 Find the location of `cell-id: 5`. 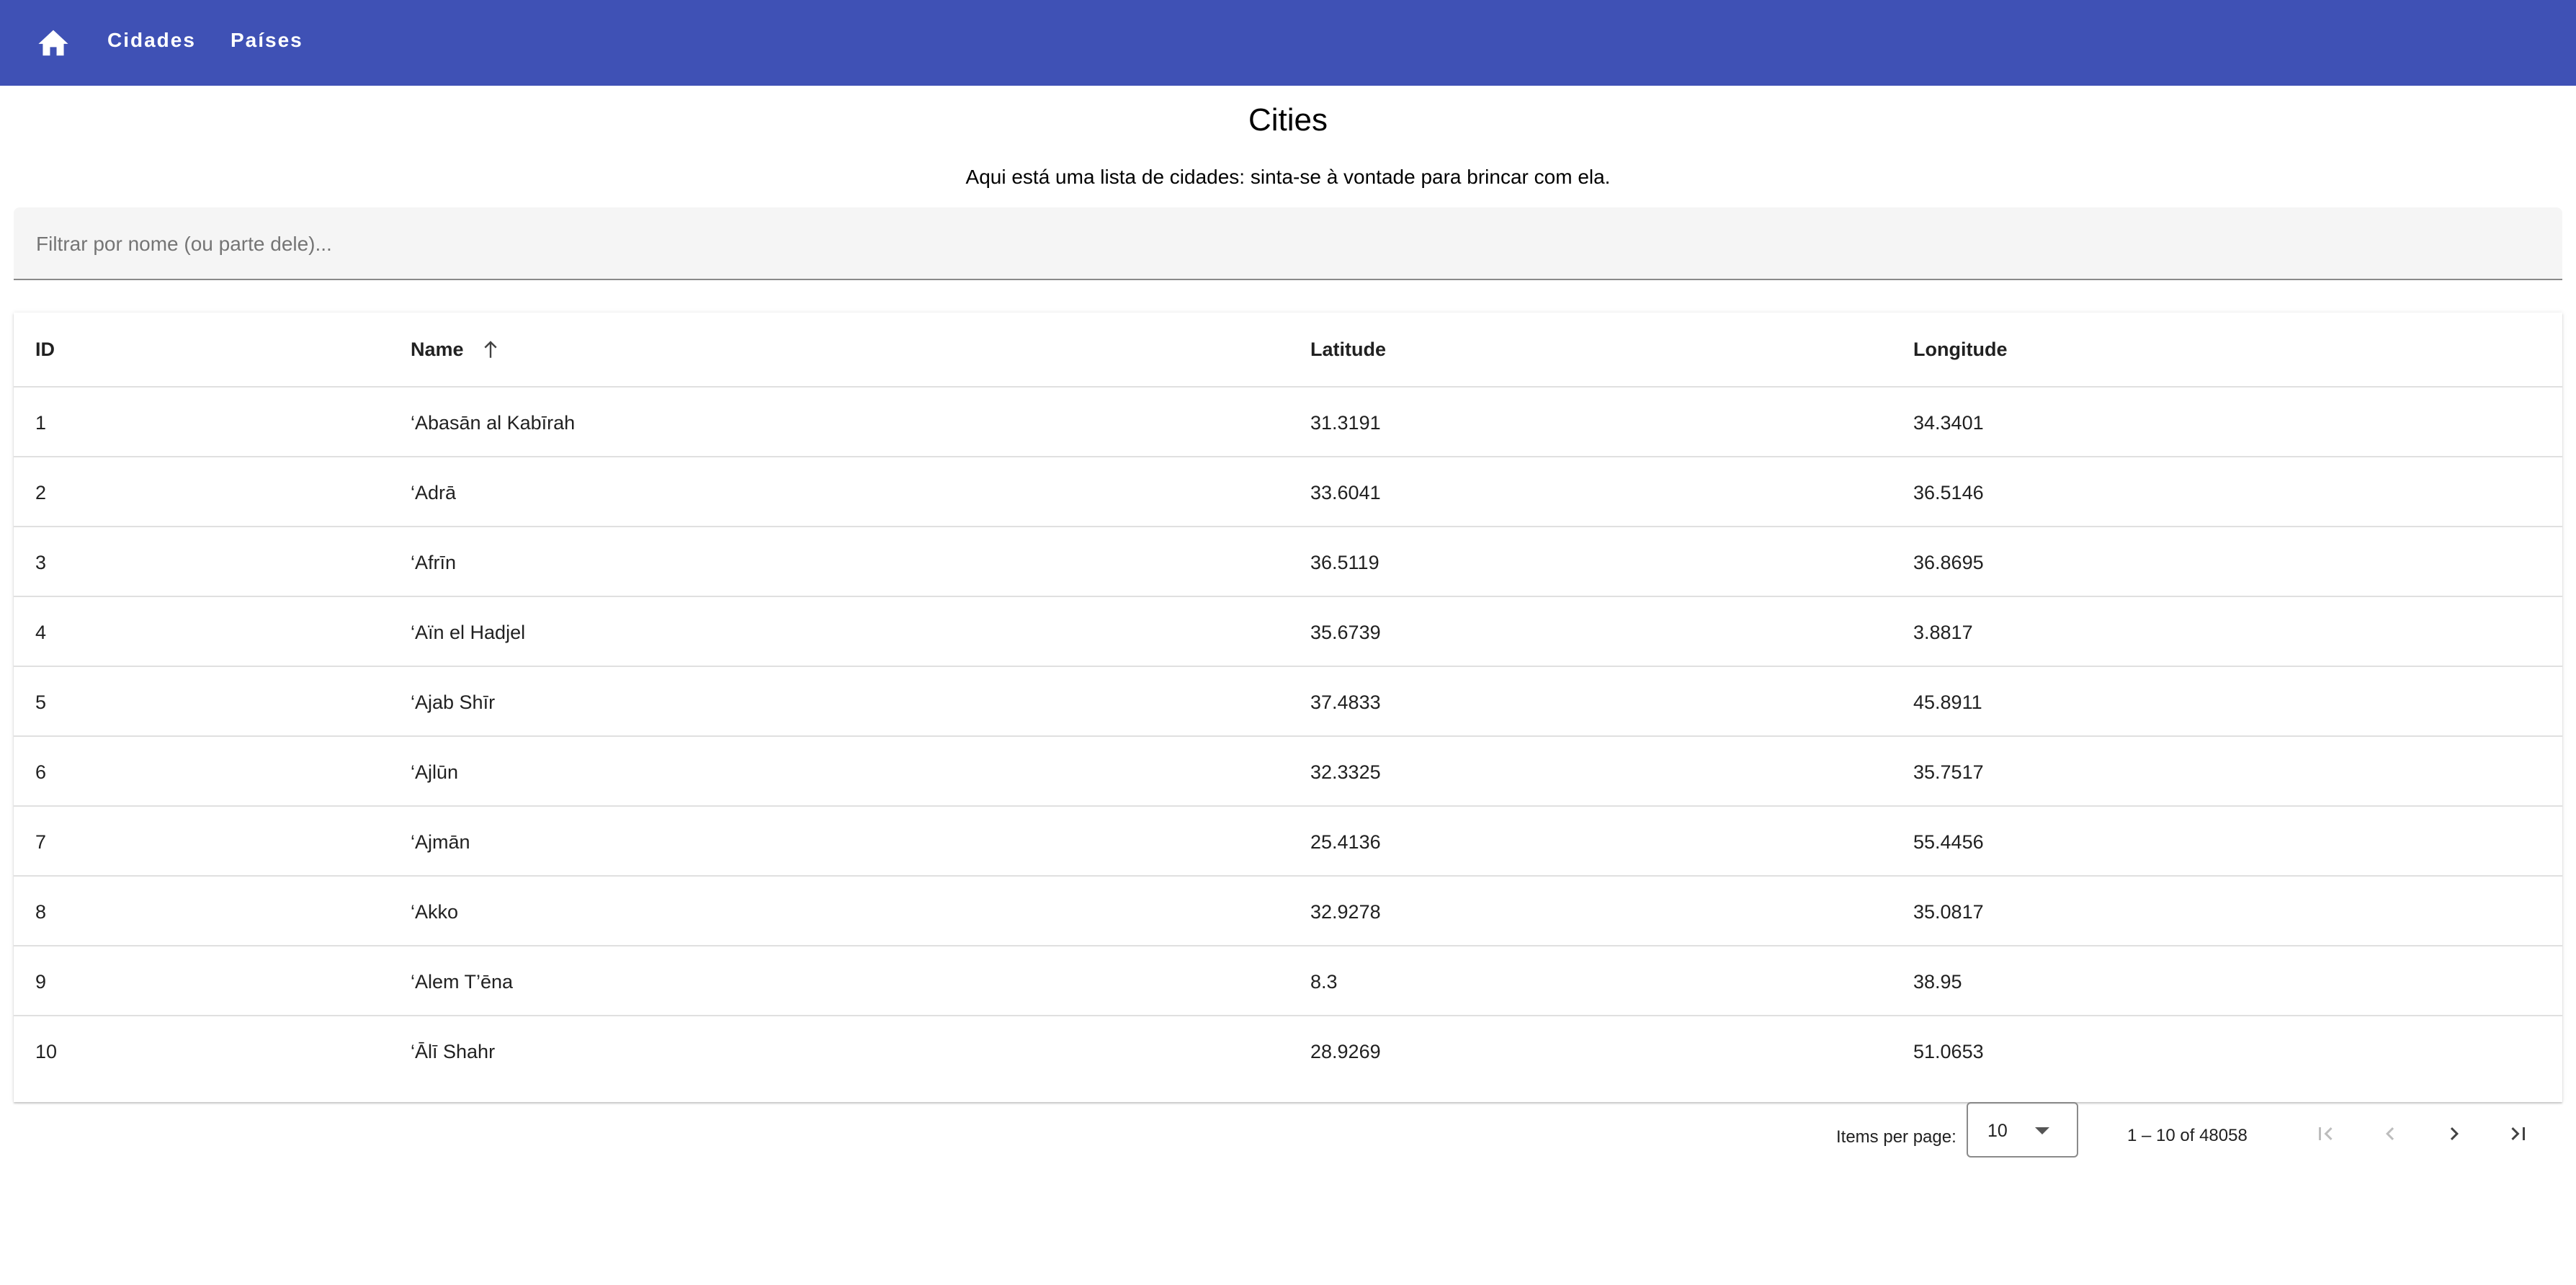

cell-id: 5 is located at coordinates (41, 702).